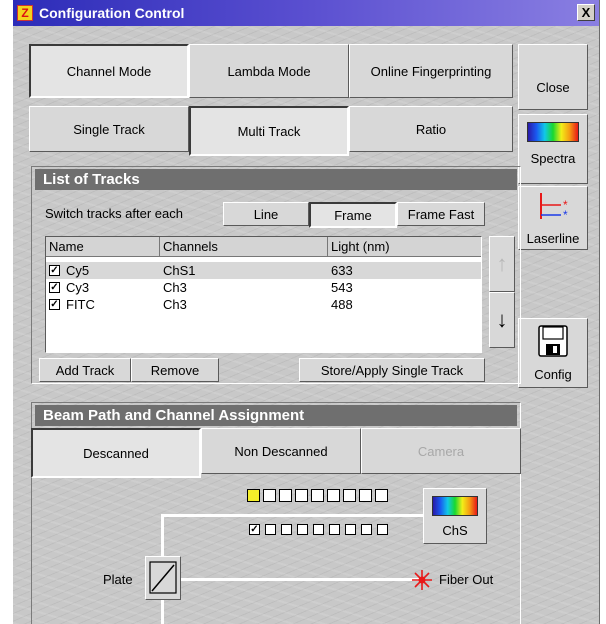  I want to click on laserline-icon: * *, so click(554, 207).